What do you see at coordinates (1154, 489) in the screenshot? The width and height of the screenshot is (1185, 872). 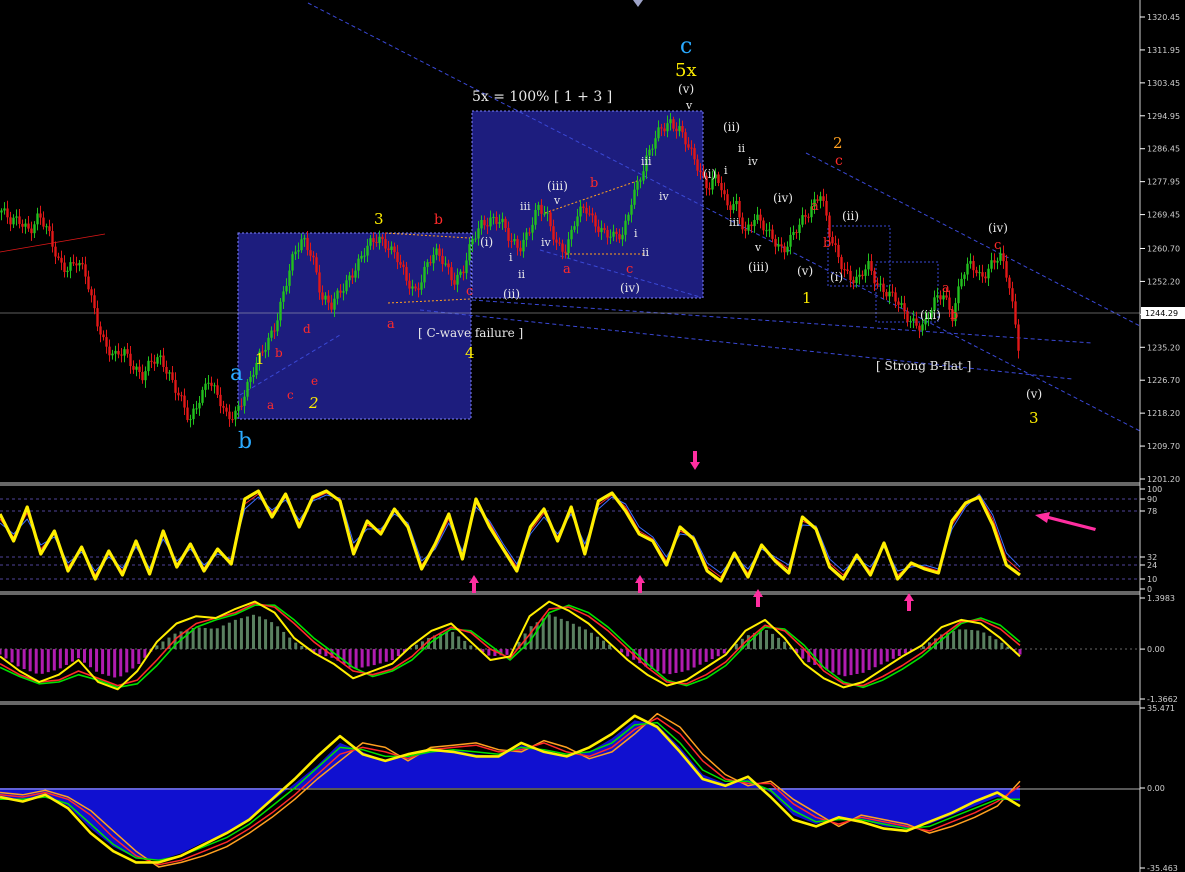 I see `stoch-tick-label: 100` at bounding box center [1154, 489].